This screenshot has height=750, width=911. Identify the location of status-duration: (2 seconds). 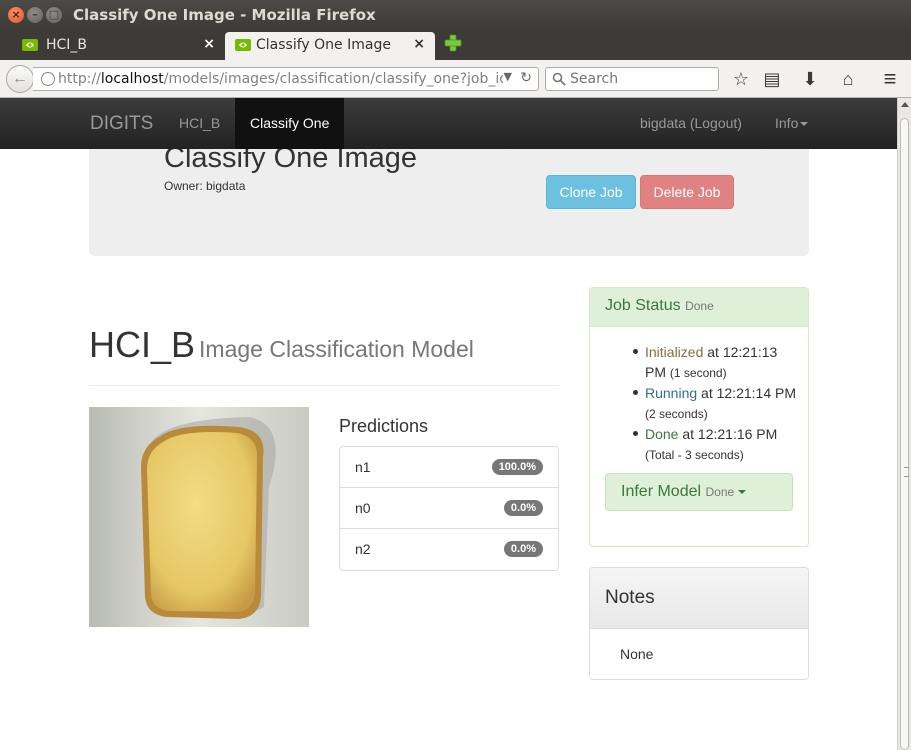
(676, 414).